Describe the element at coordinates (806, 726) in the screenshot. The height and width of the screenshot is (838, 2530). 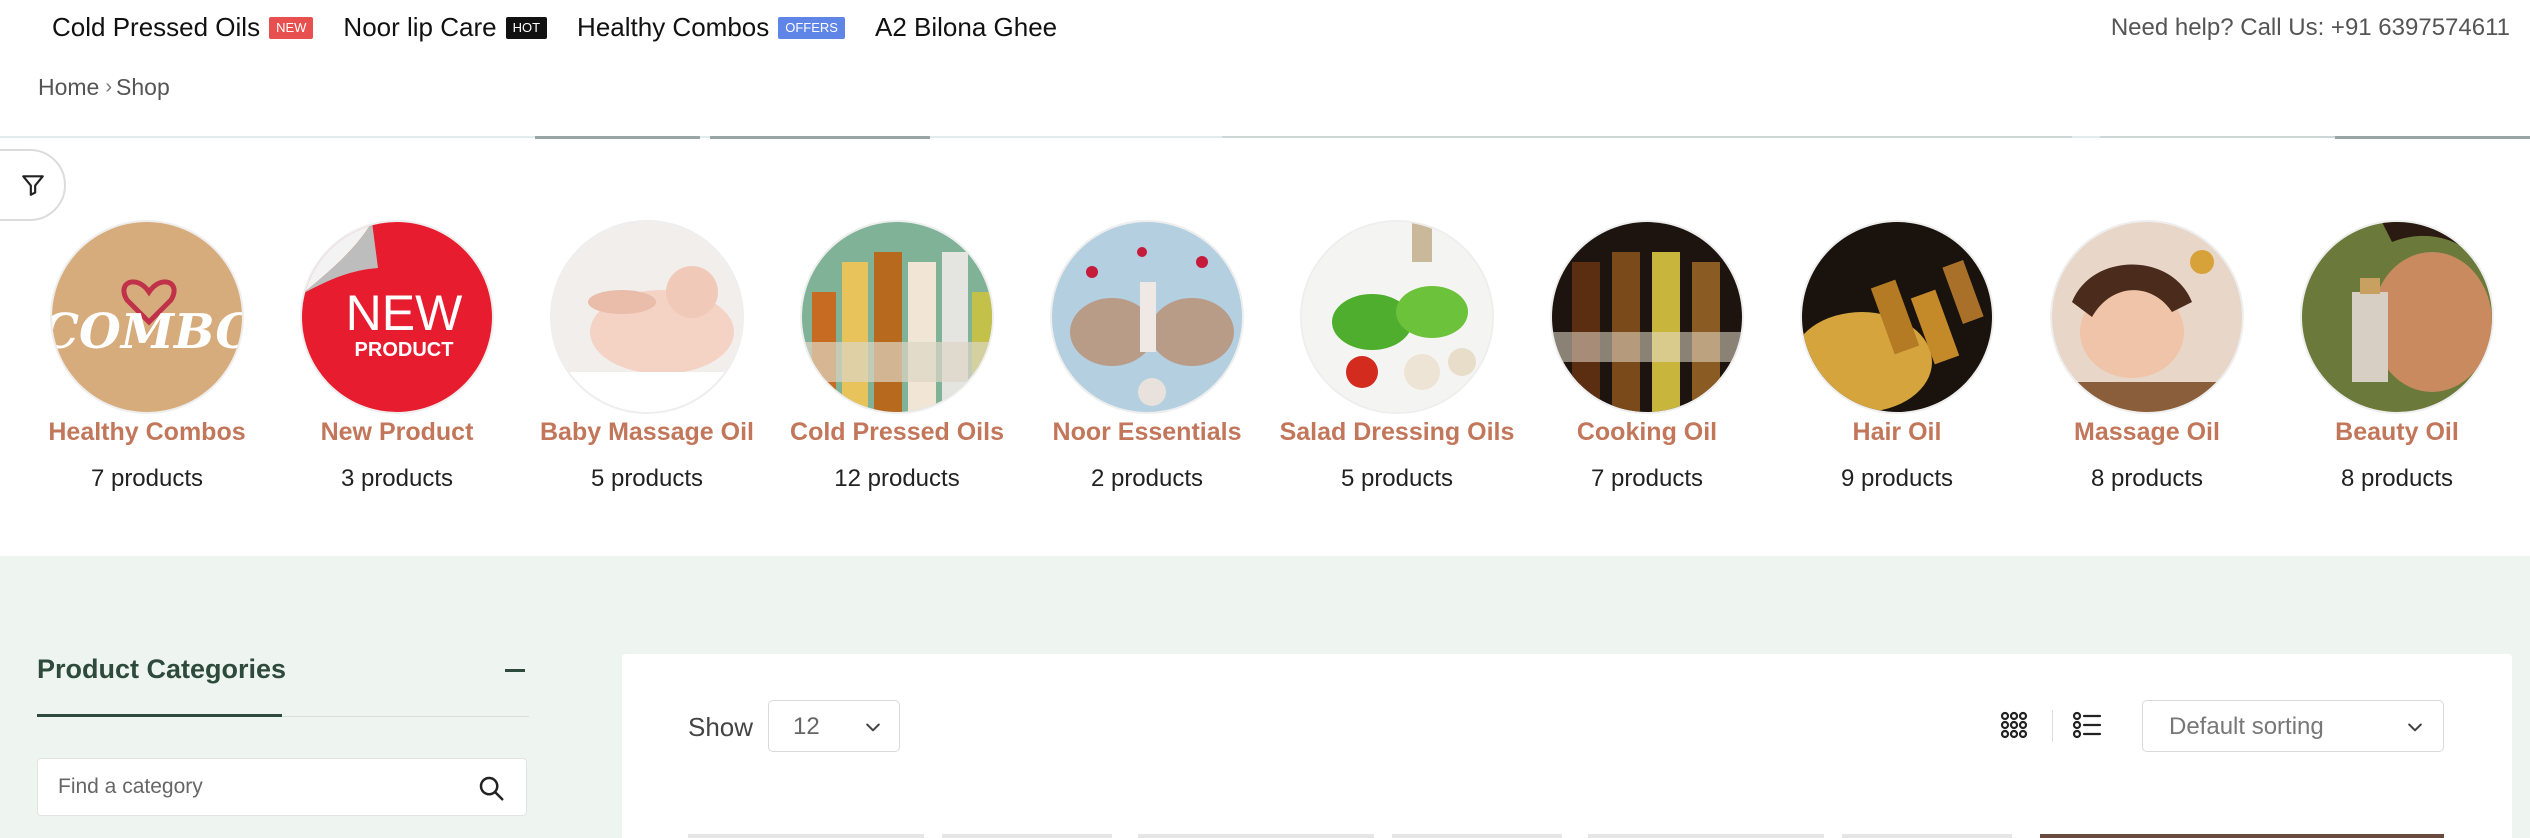
I see `show-count-value: 12` at that location.